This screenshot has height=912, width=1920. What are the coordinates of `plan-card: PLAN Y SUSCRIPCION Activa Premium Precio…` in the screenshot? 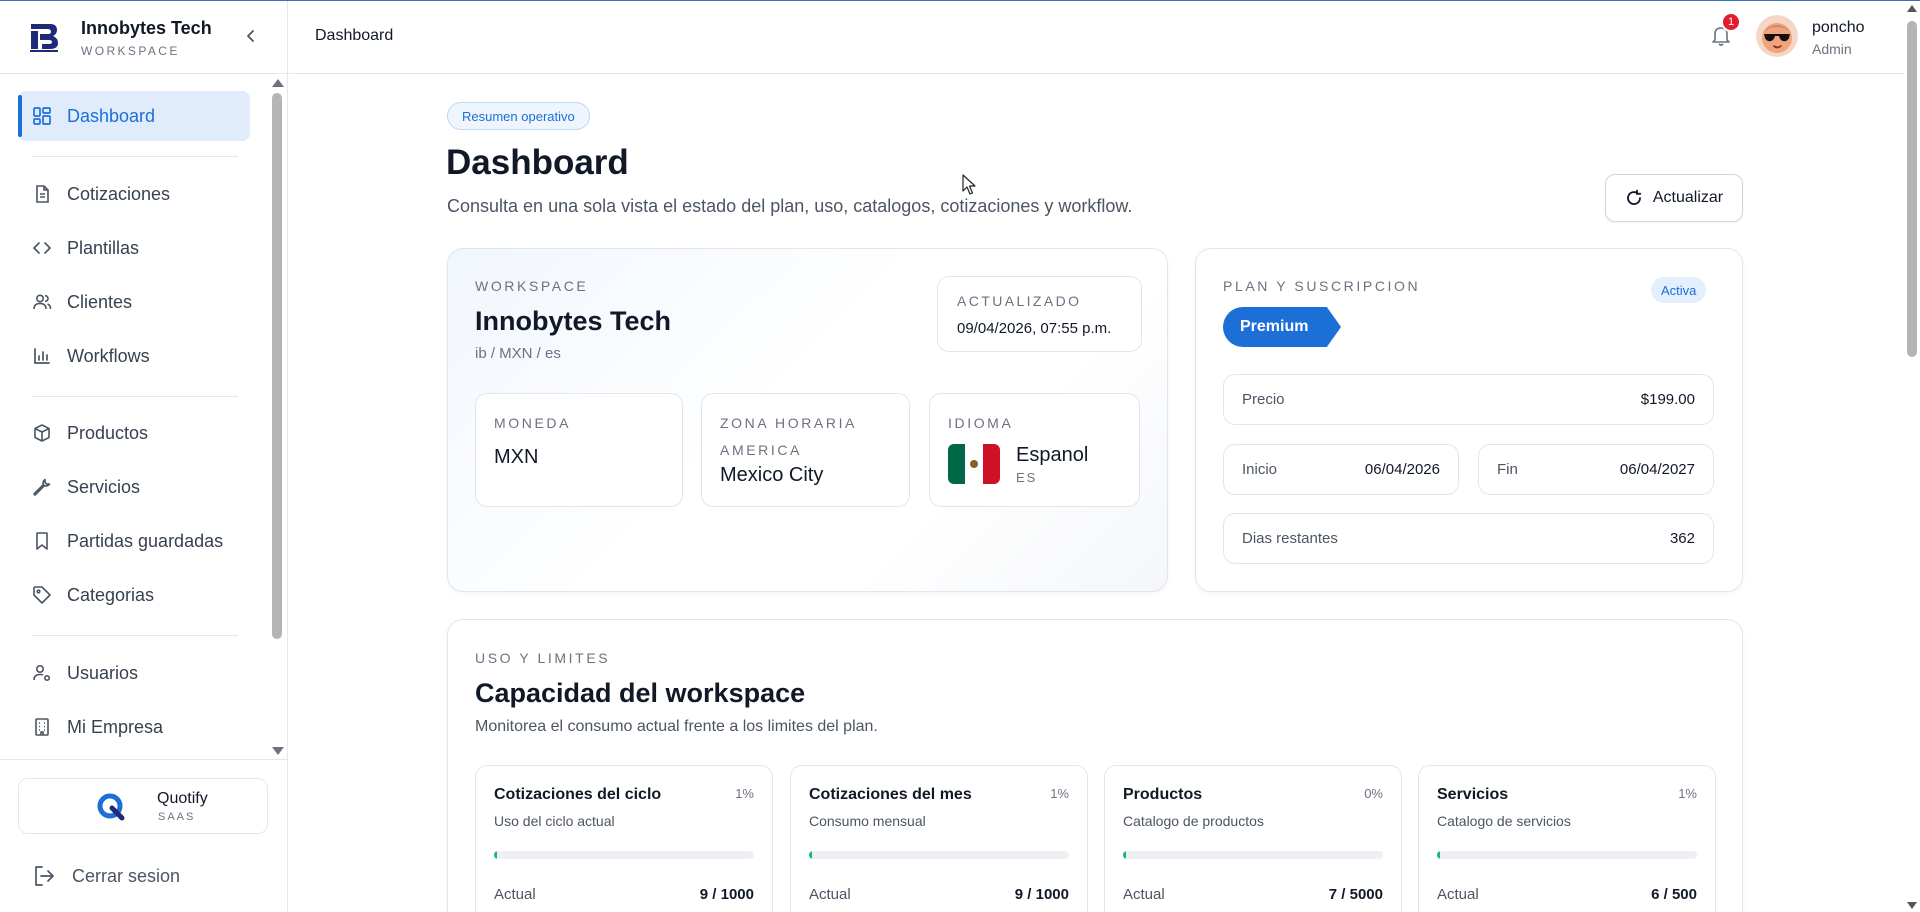 It's located at (1469, 420).